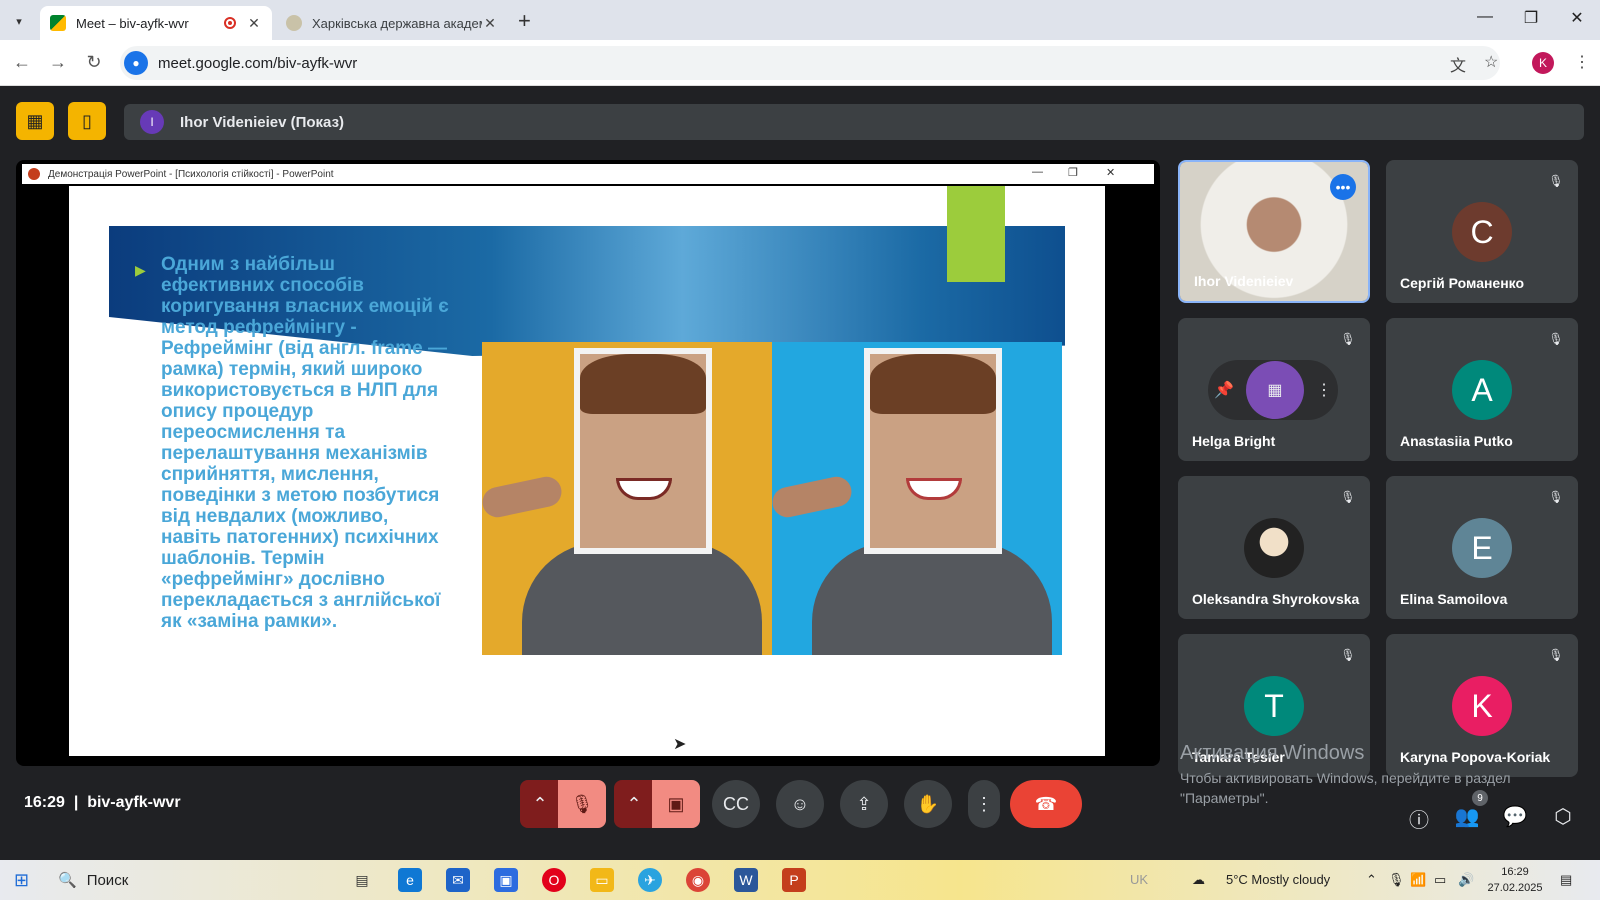 The image size is (1600, 900). I want to click on participant-avatar: A, so click(1482, 390).